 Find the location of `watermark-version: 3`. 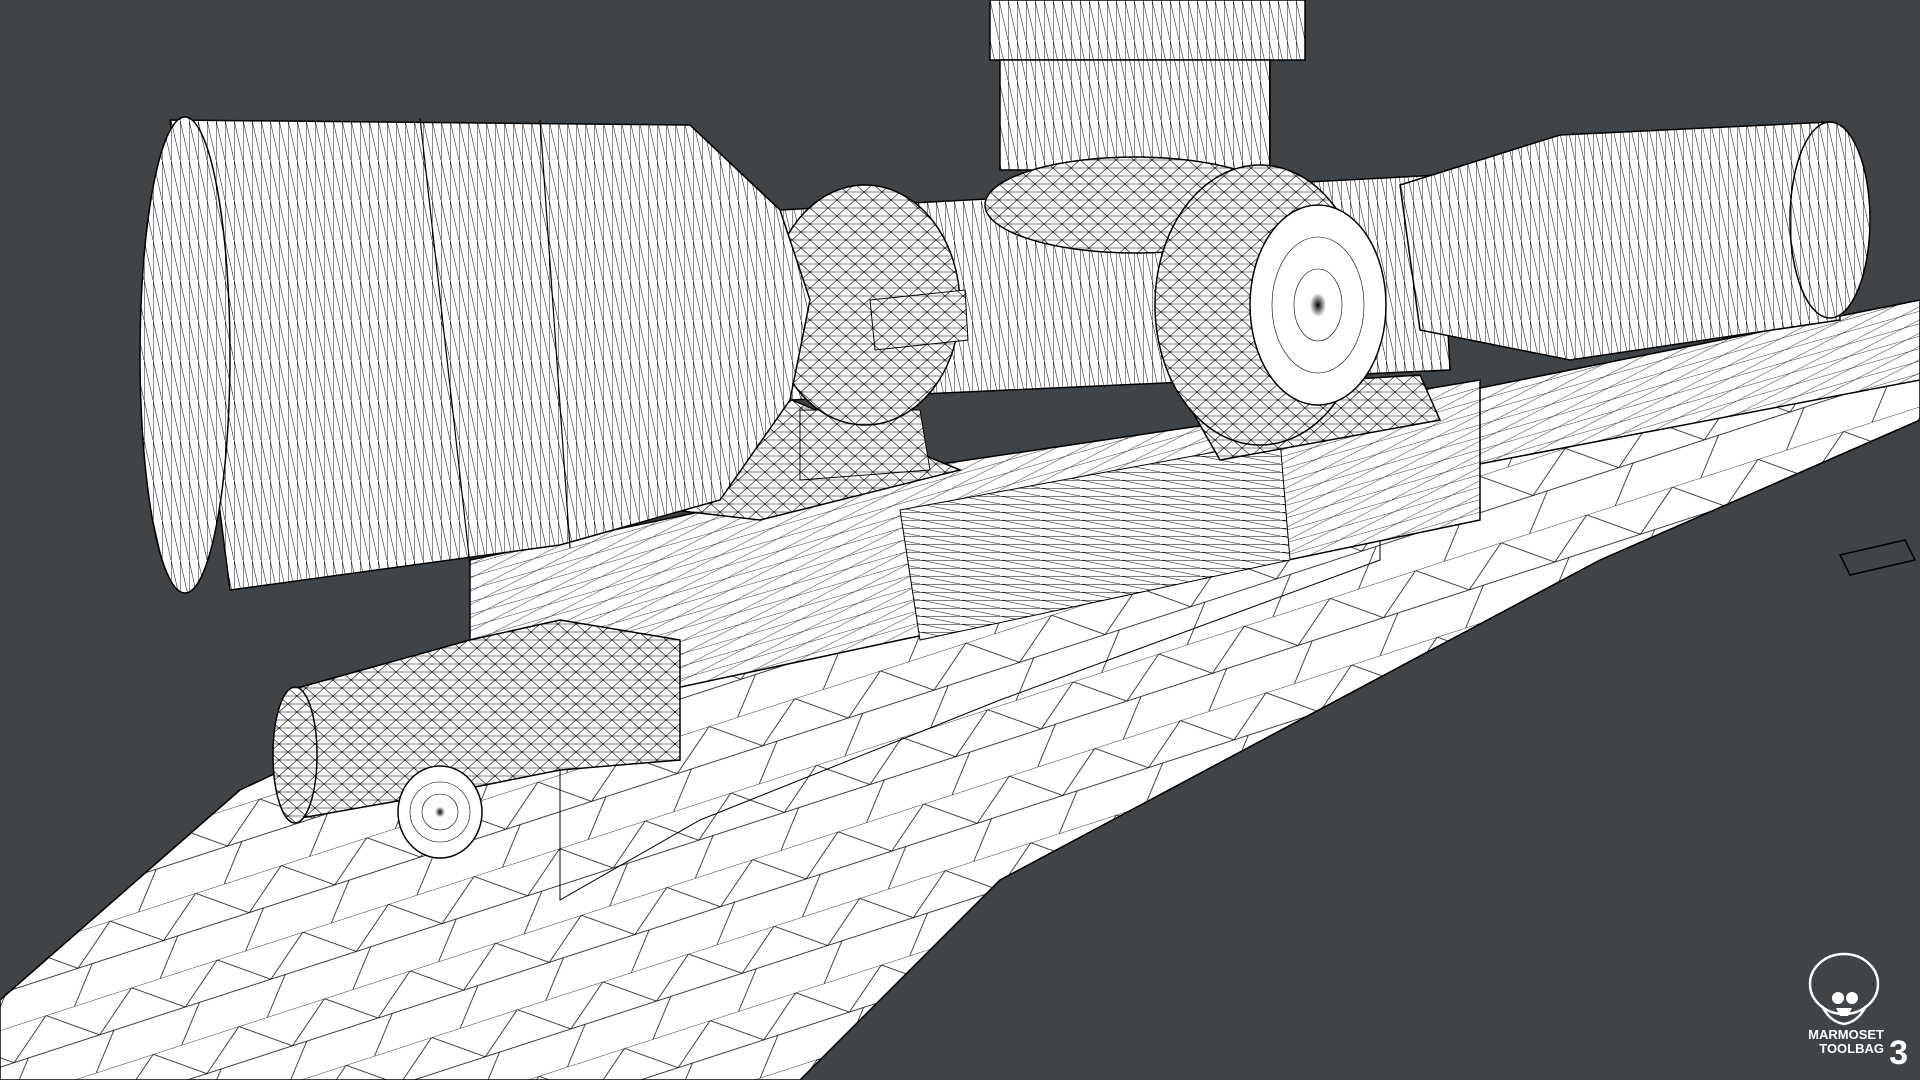

watermark-version: 3 is located at coordinates (1898, 1053).